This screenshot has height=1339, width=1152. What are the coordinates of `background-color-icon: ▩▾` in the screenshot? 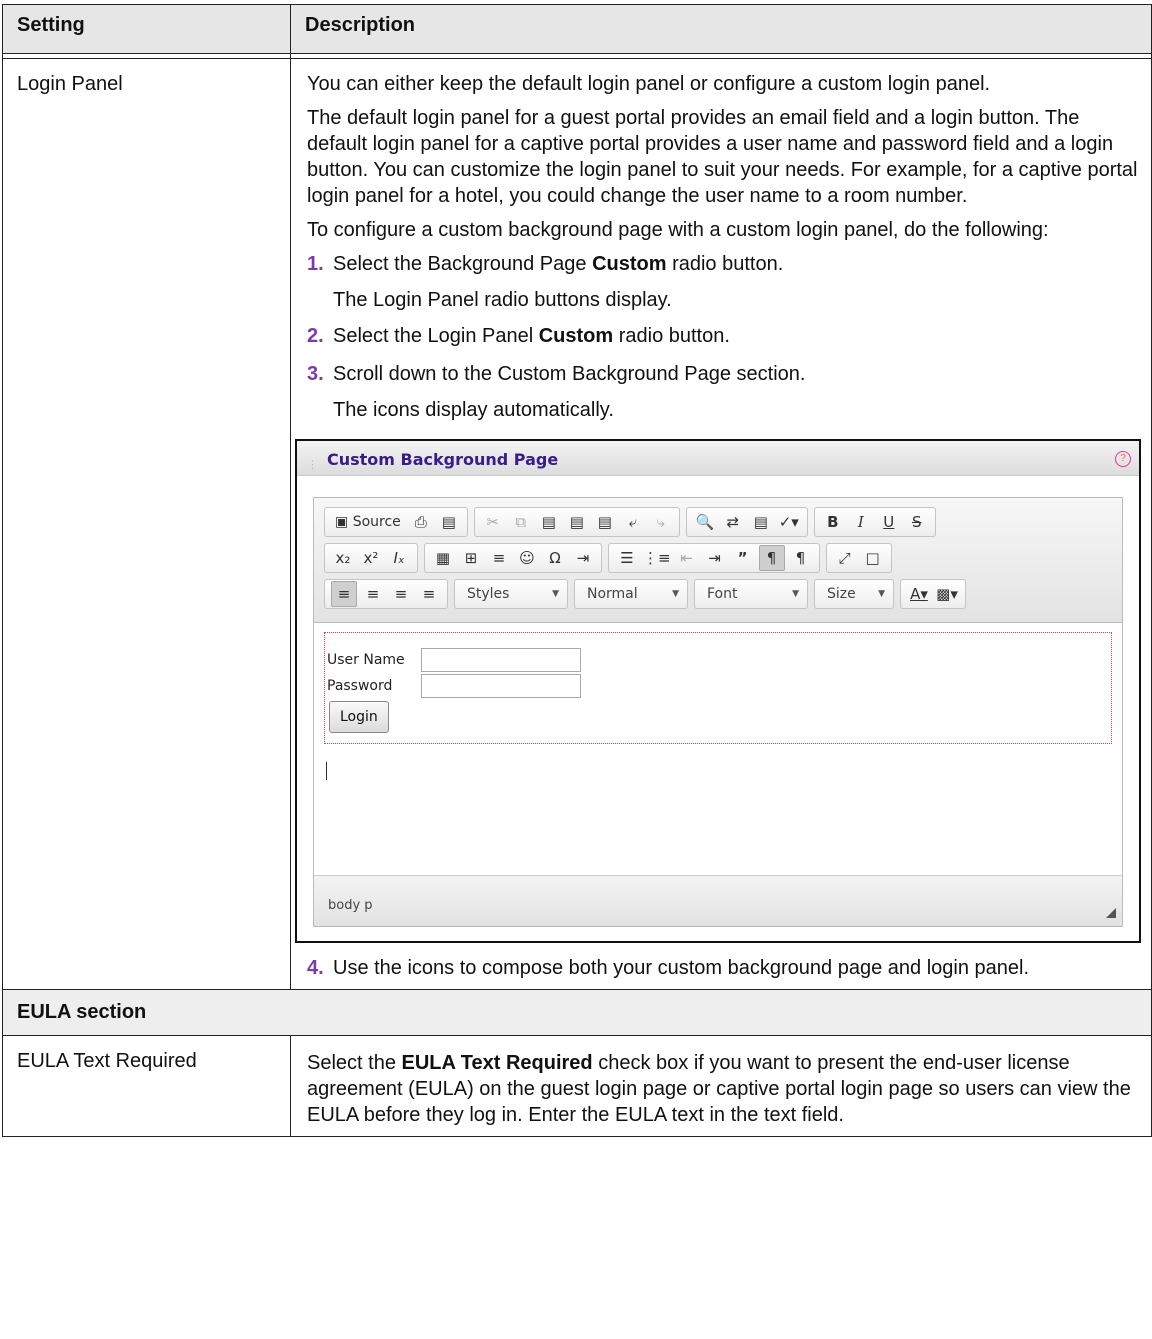 It's located at (947, 594).